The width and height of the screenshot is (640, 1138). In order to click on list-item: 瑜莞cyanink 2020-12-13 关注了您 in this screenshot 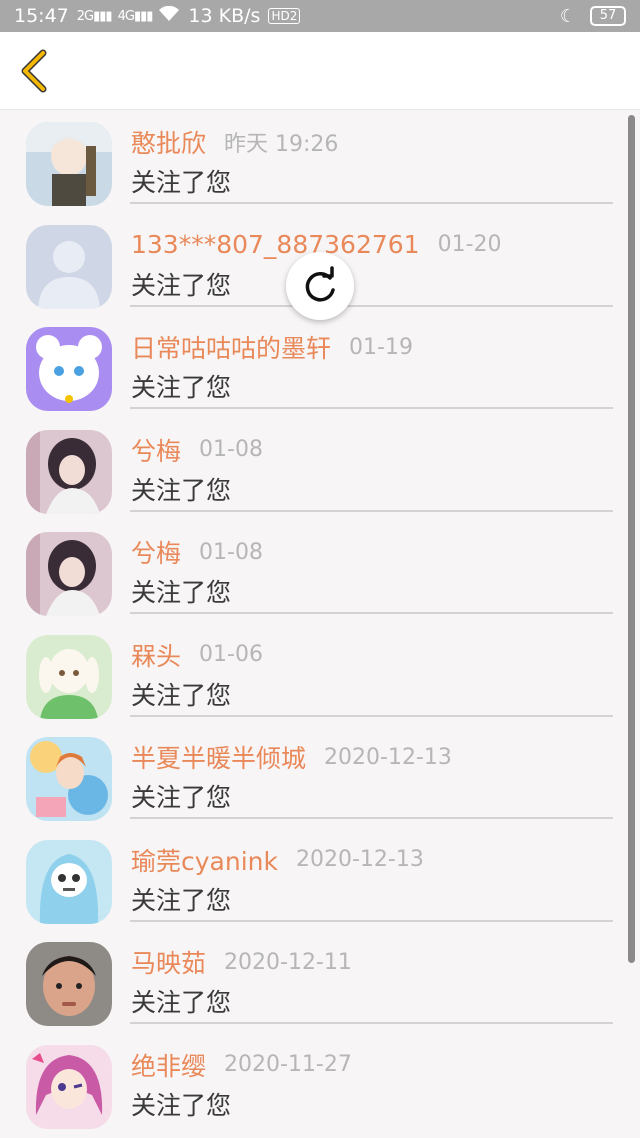, I will do `click(320, 881)`.